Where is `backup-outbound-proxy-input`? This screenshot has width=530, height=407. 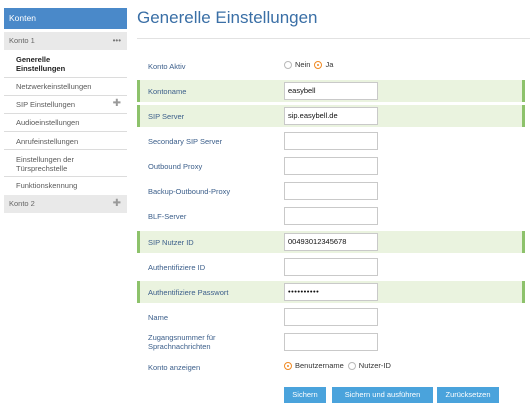
backup-outbound-proxy-input is located at coordinates (331, 191).